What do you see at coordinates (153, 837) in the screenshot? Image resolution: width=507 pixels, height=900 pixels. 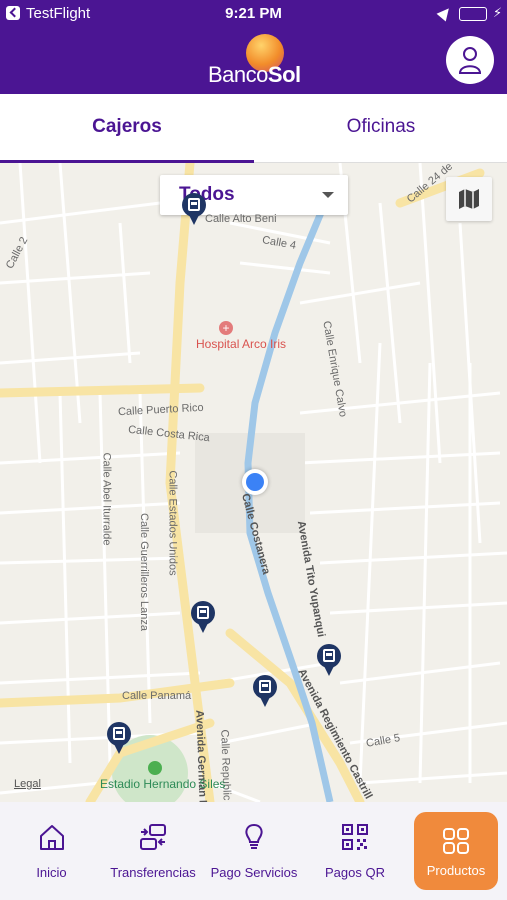 I see `transfer-icon` at bounding box center [153, 837].